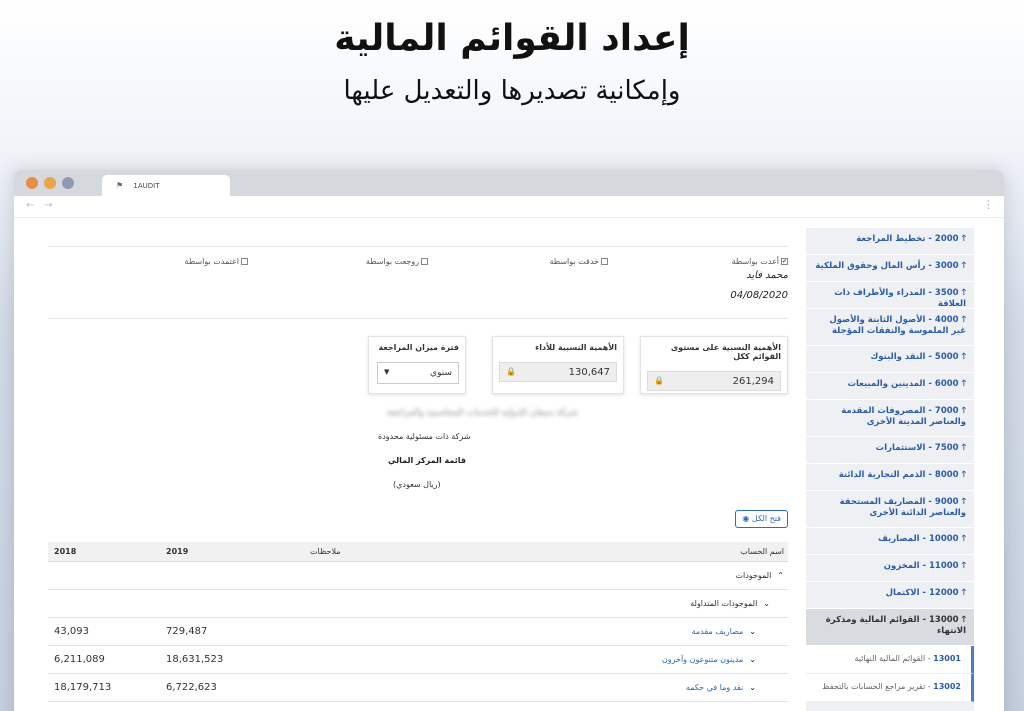 Image resolution: width=1024 pixels, height=711 pixels. What do you see at coordinates (120, 185) in the screenshot?
I see `flag-icon: ⚑` at bounding box center [120, 185].